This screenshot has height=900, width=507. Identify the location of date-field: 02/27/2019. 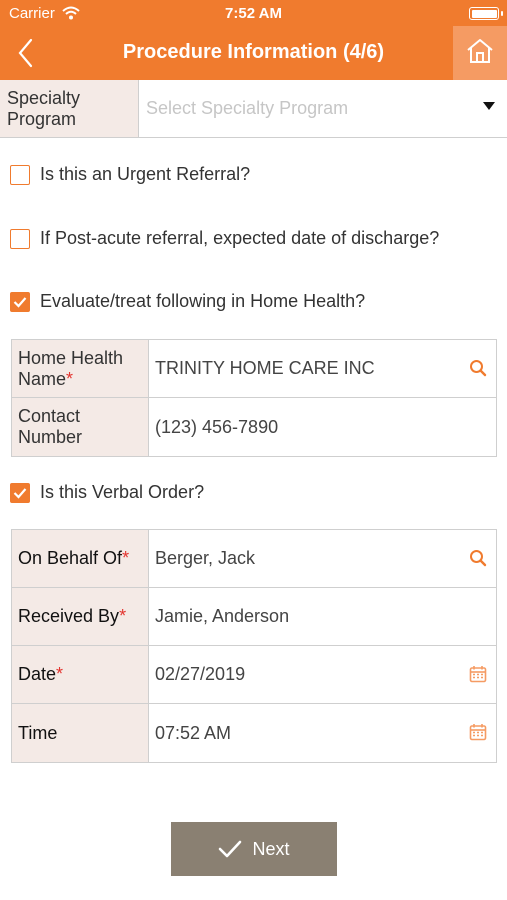
(322, 674).